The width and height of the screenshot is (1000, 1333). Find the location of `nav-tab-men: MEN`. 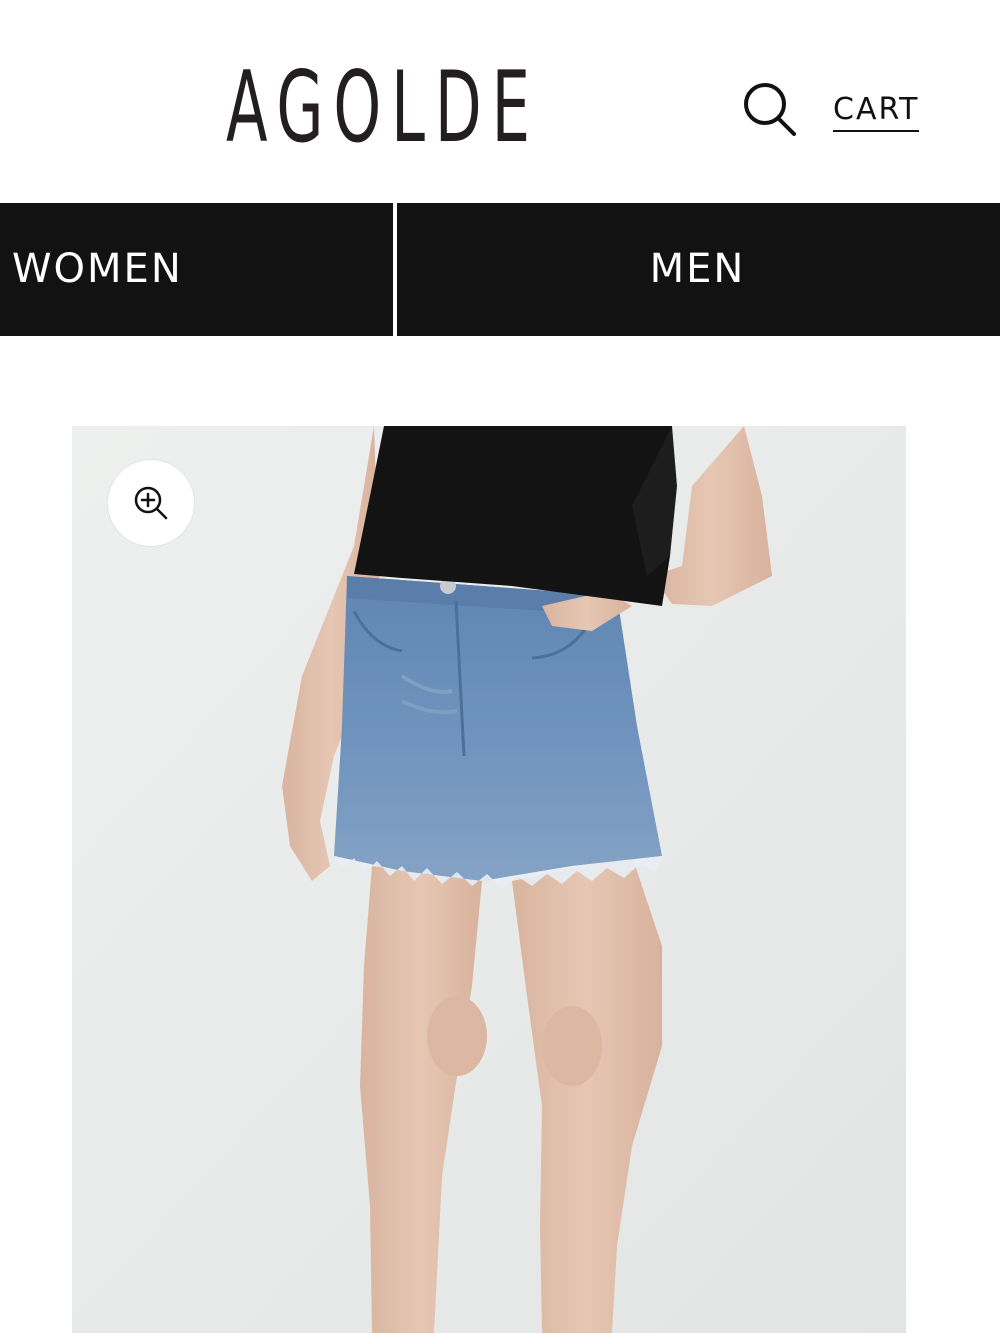

nav-tab-men: MEN is located at coordinates (698, 269).